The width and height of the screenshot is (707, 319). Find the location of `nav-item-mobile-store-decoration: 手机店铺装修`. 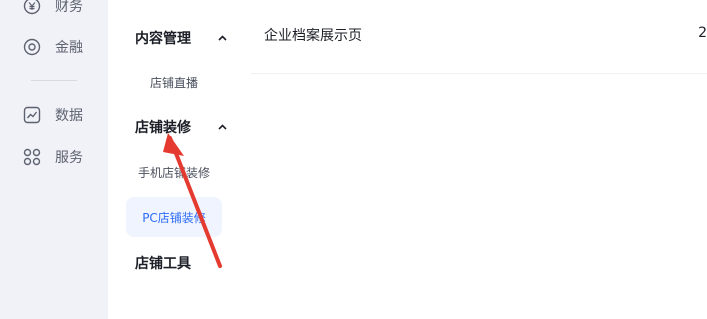

nav-item-mobile-store-decoration: 手机店铺装修 is located at coordinates (174, 172).